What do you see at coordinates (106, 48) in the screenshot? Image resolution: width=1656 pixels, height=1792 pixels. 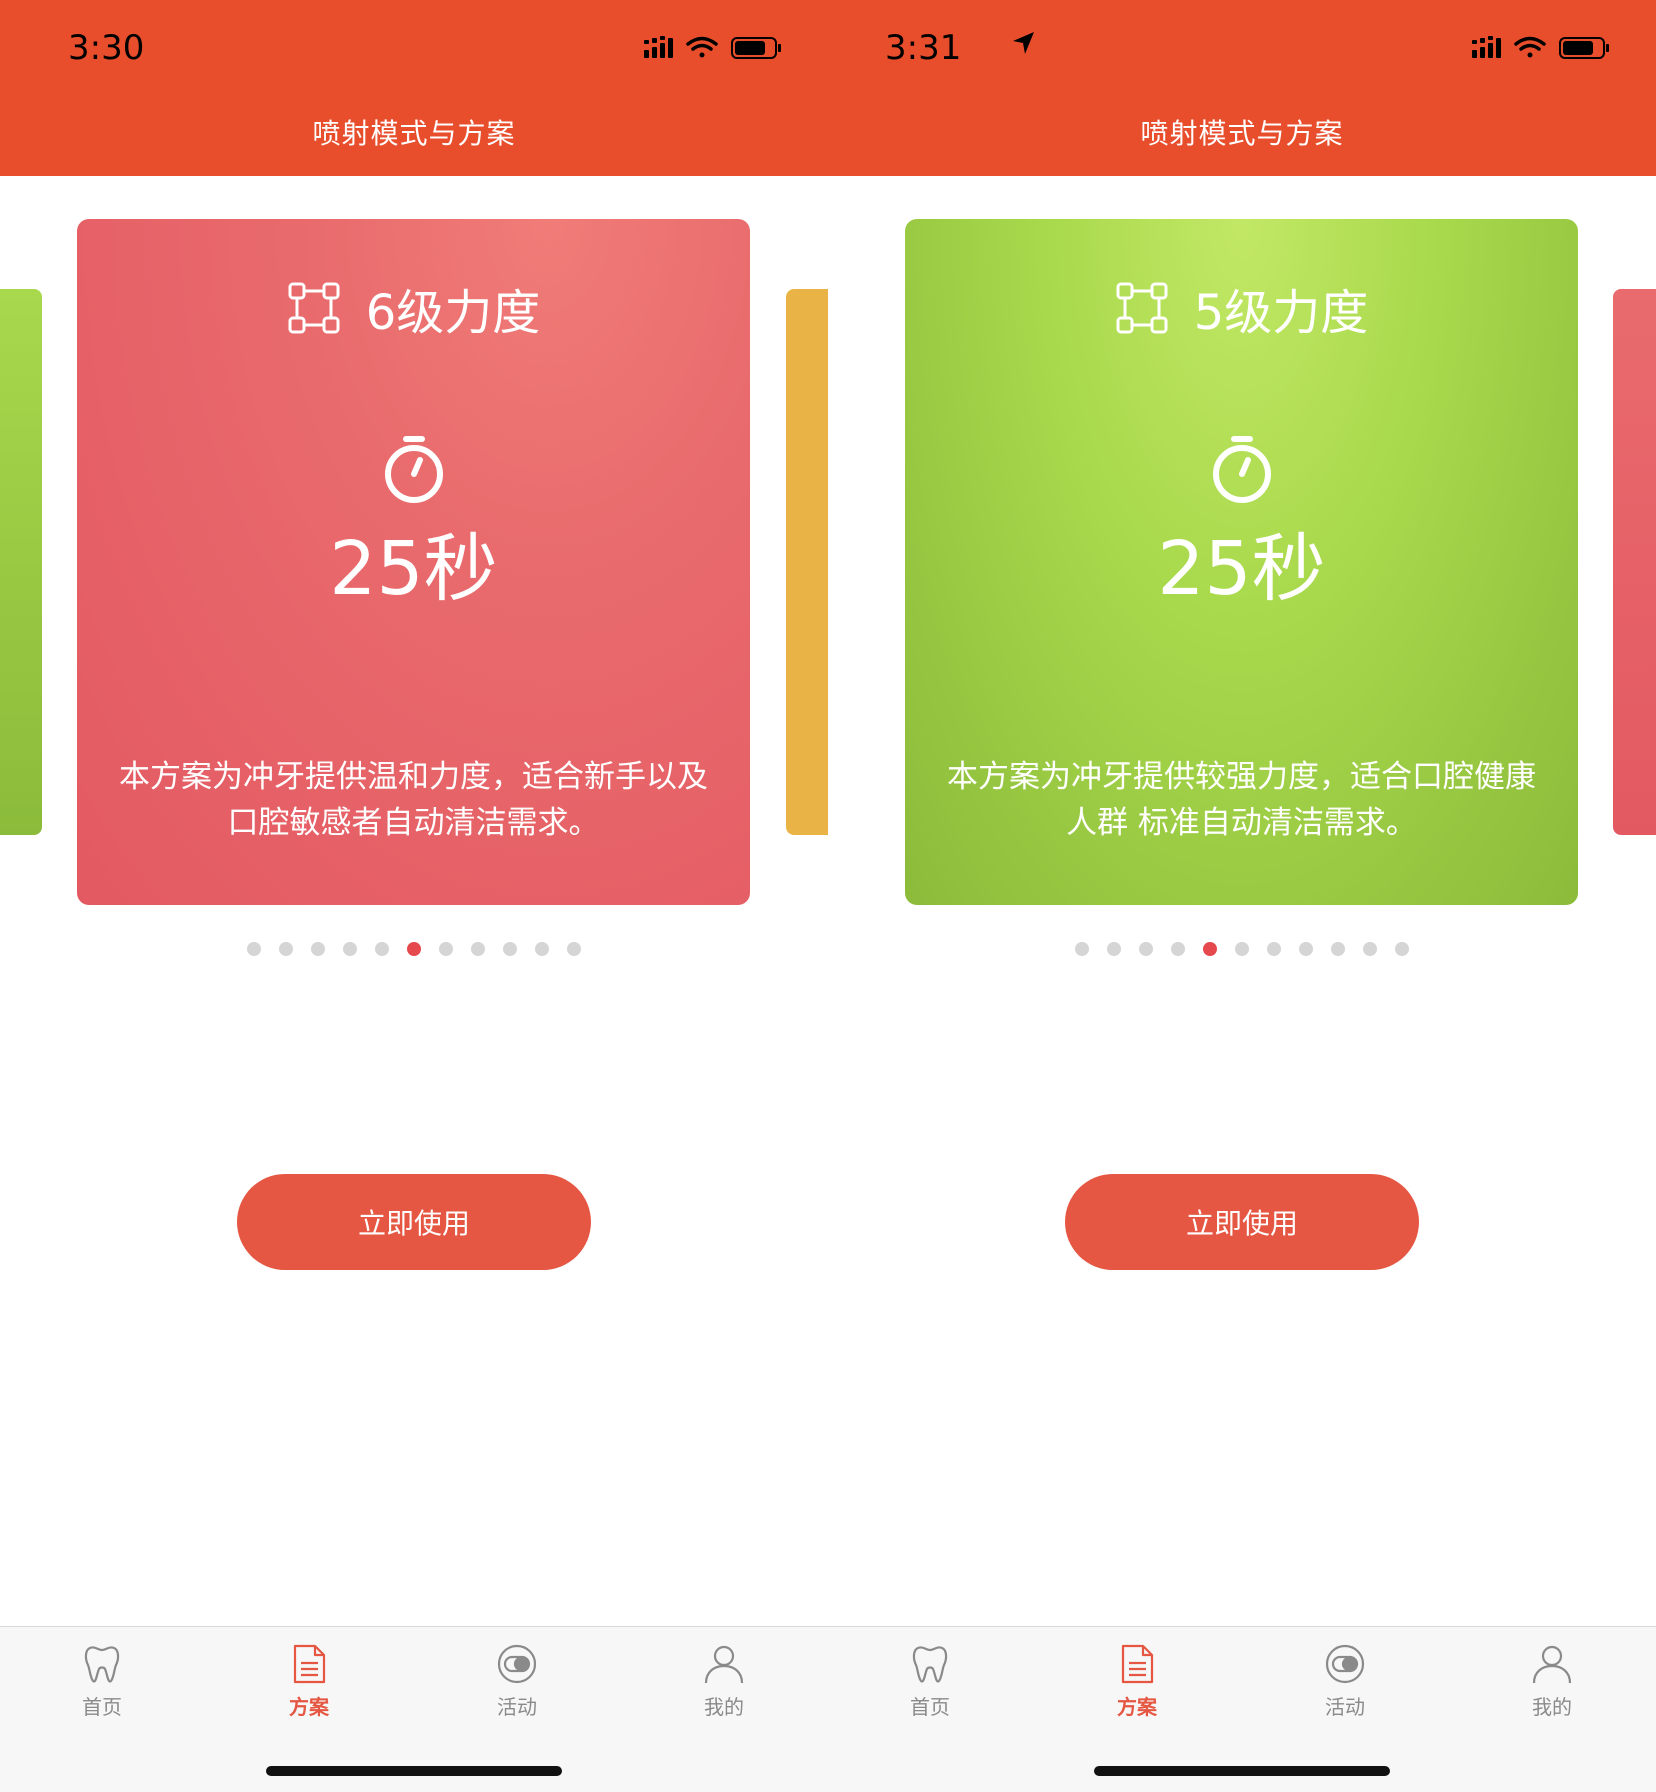 I see `status-time: 3:30` at bounding box center [106, 48].